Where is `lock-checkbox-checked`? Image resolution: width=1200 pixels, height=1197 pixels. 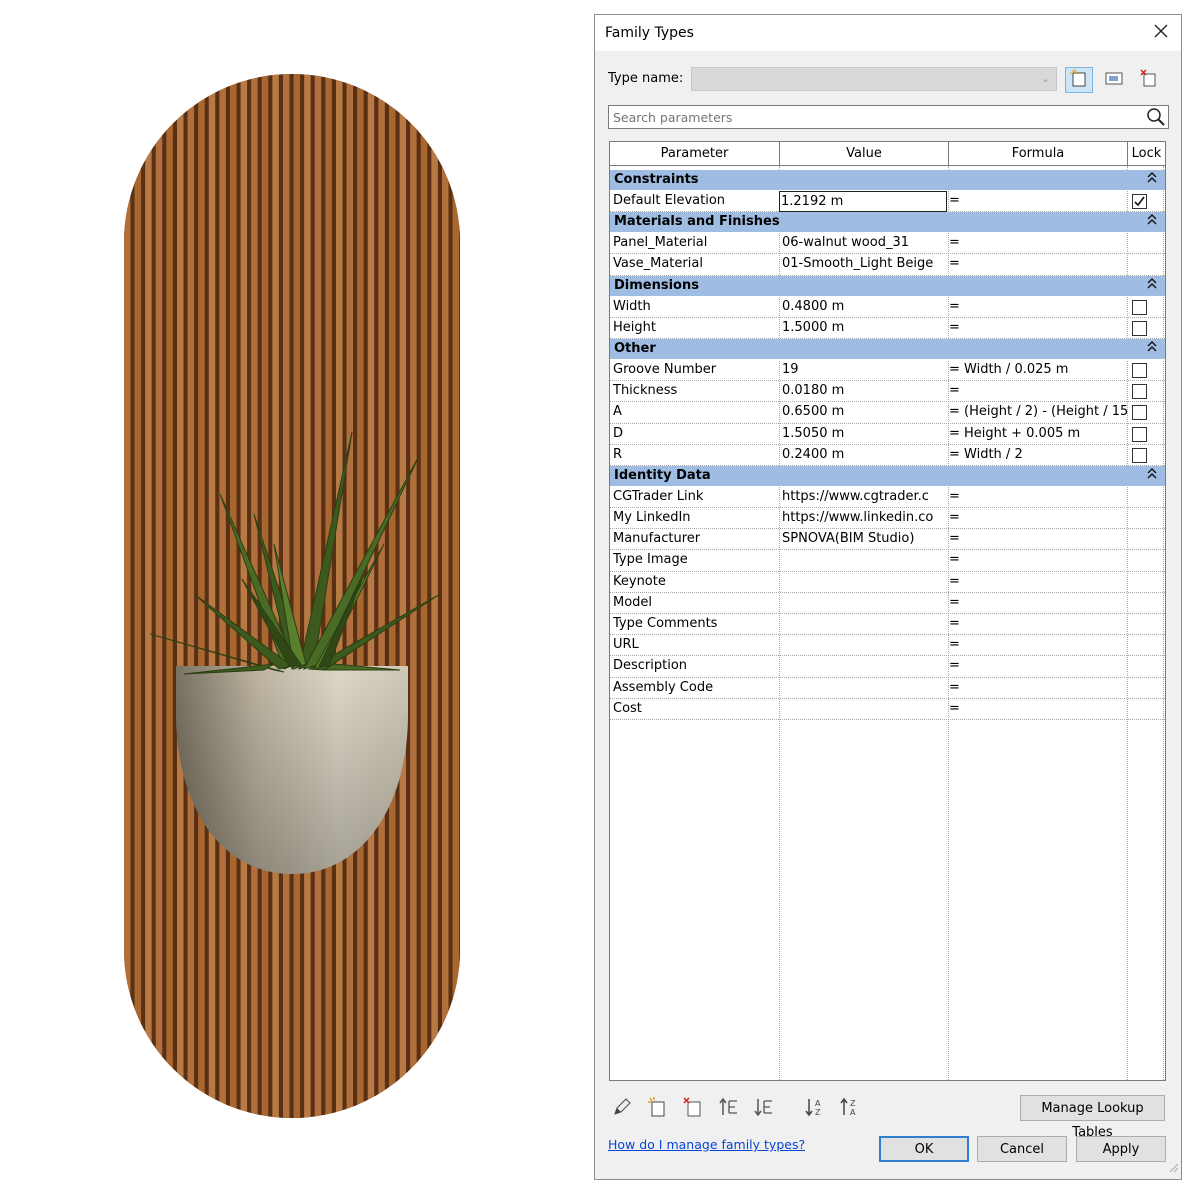 lock-checkbox-checked is located at coordinates (1139, 201).